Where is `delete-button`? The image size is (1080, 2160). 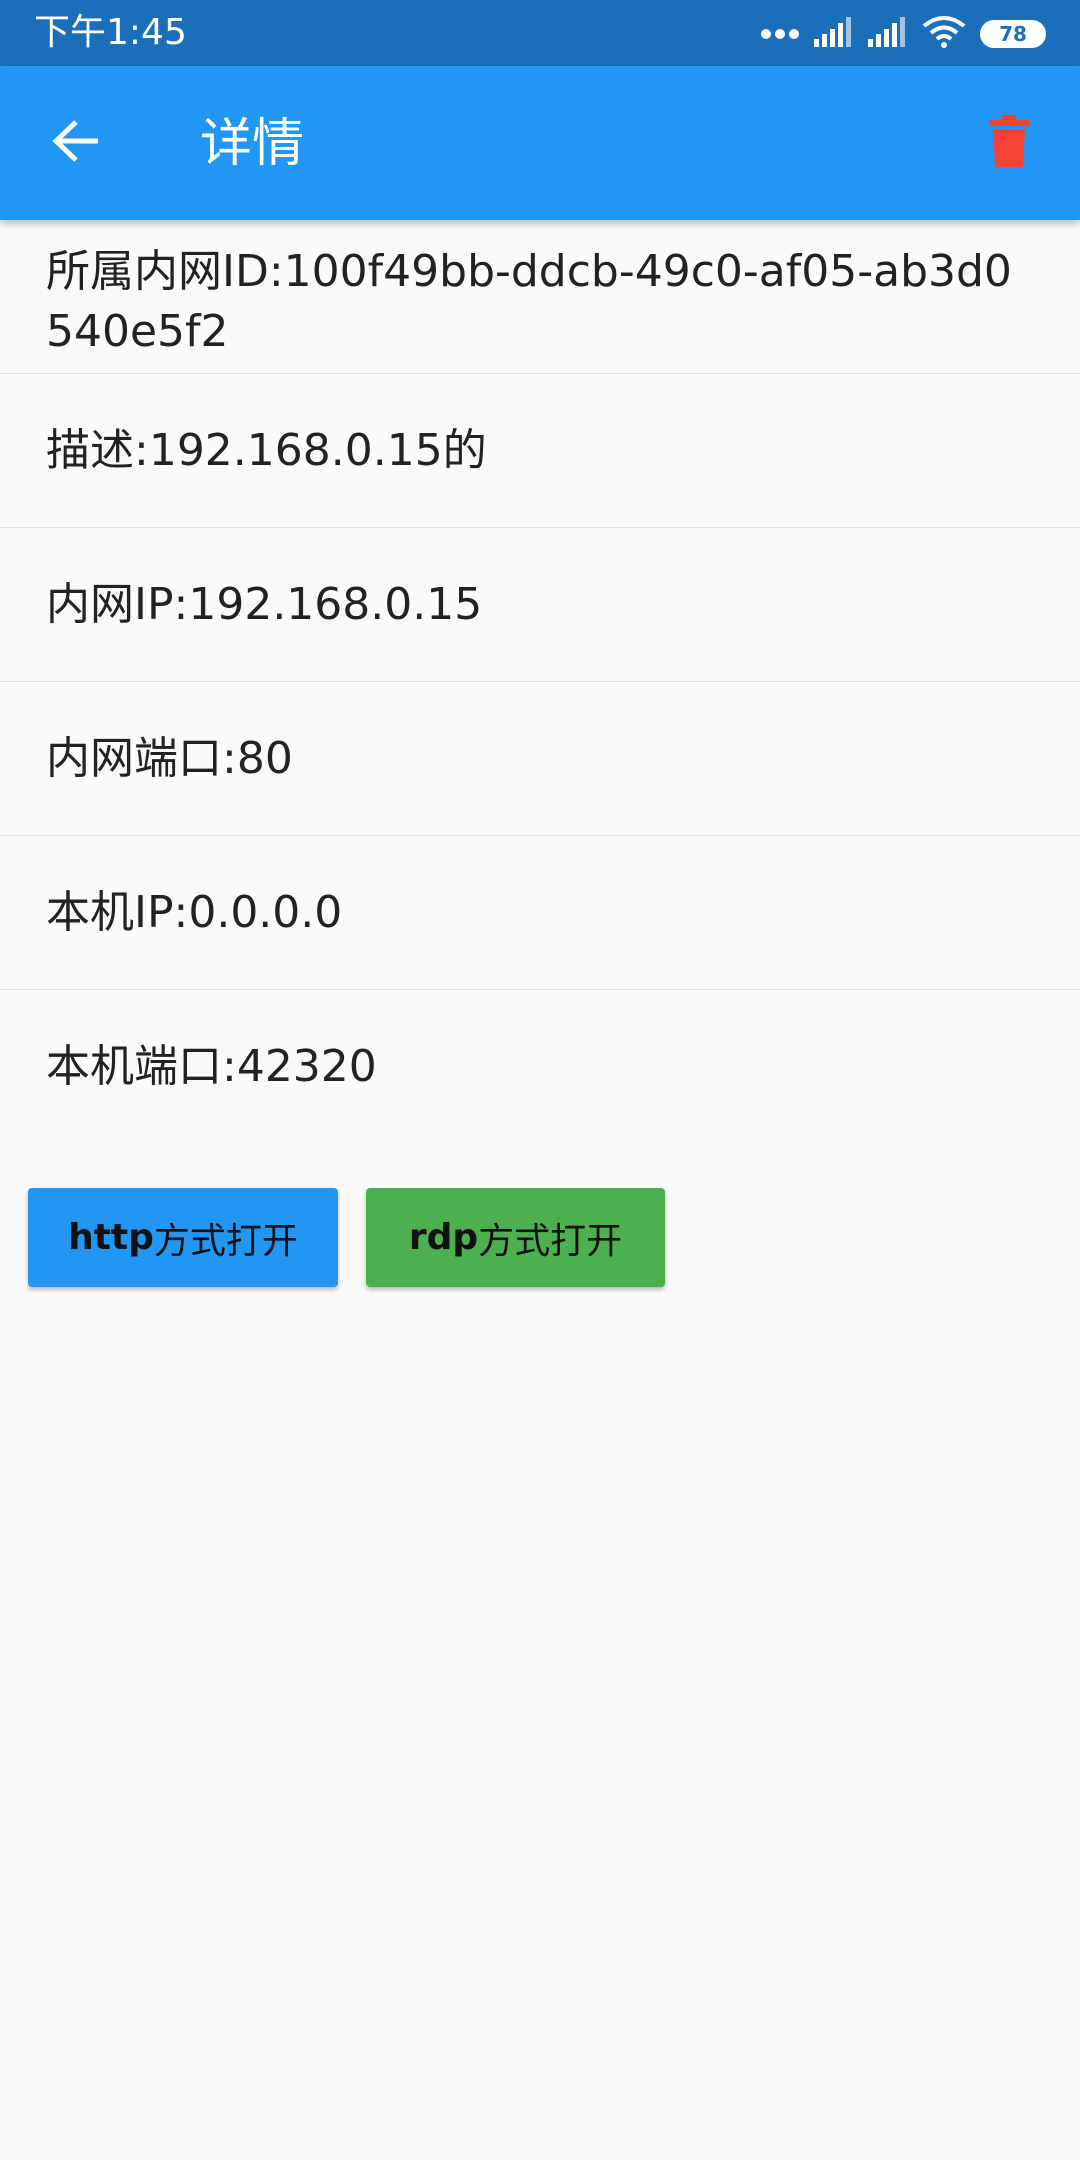 delete-button is located at coordinates (1009, 143).